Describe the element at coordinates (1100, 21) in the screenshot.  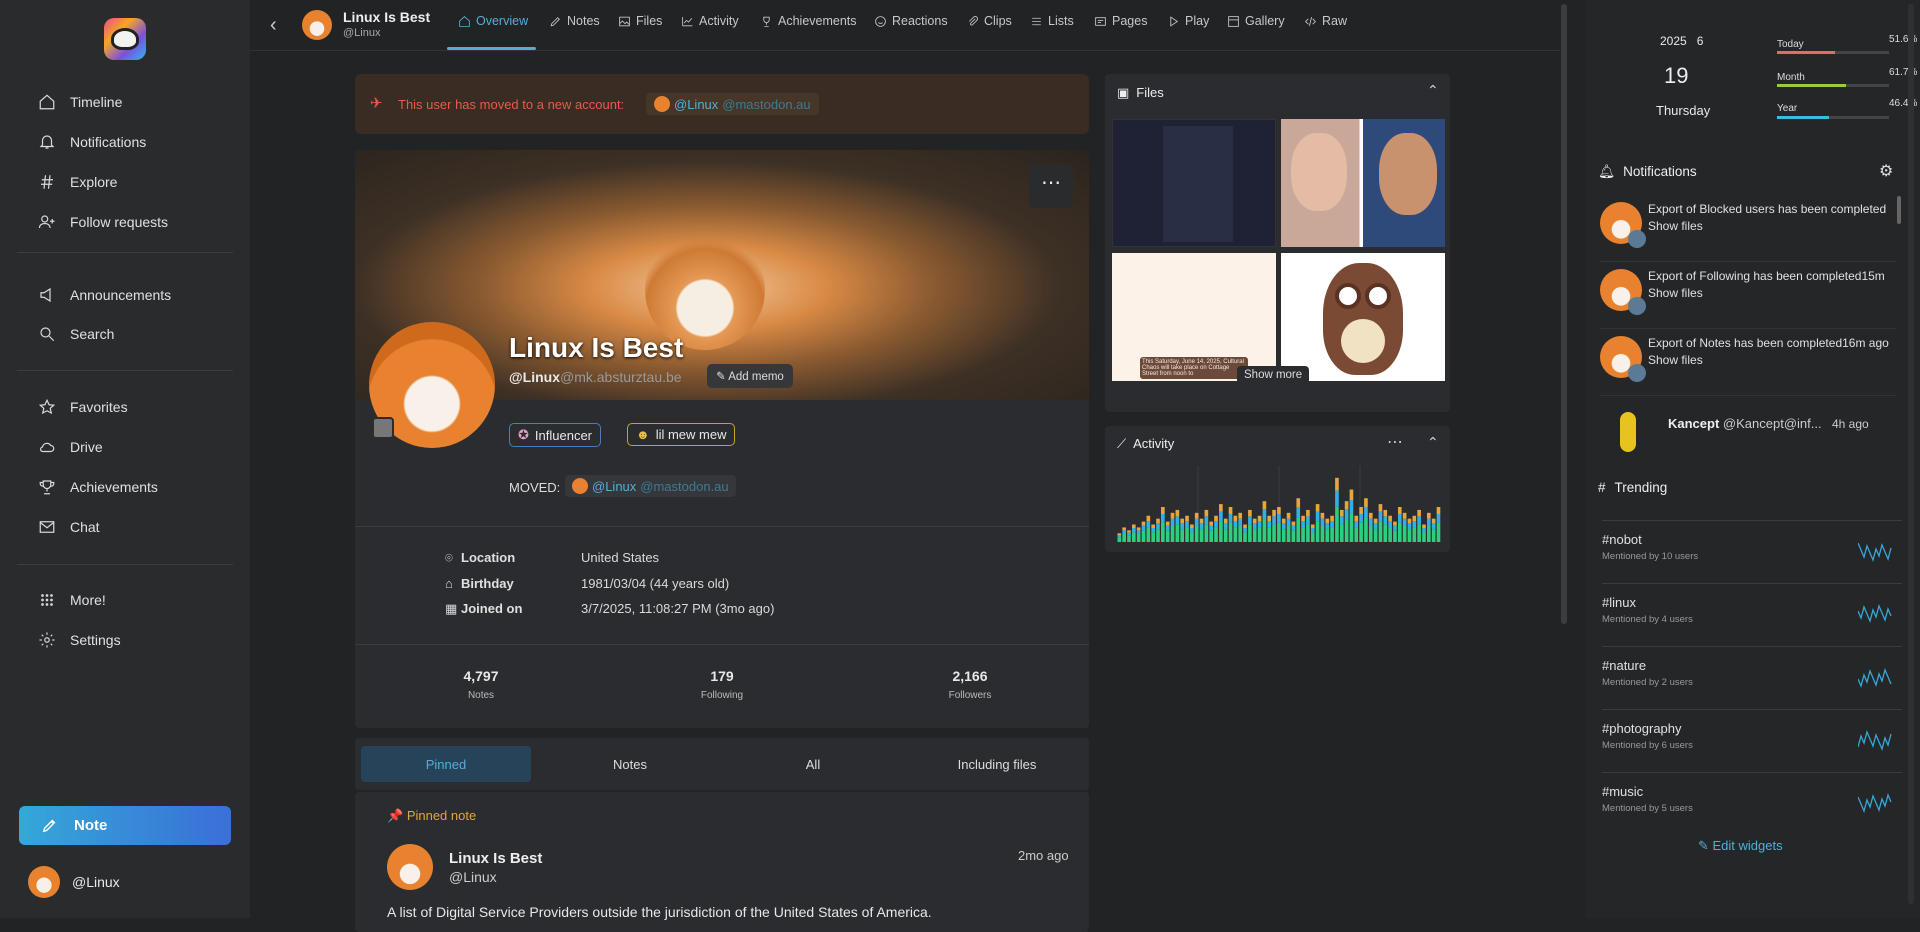
I see `pages-icon` at that location.